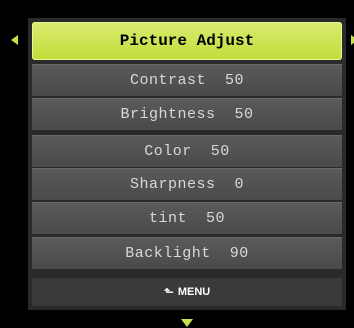 The width and height of the screenshot is (354, 328). I want to click on menu-item-color: Color 50, so click(187, 151).